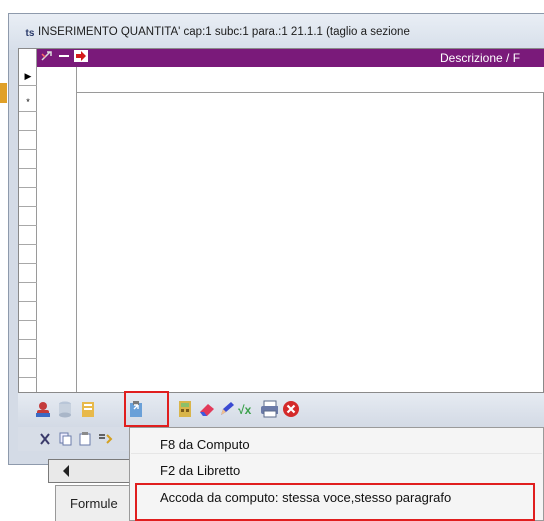 The height and width of the screenshot is (521, 544). What do you see at coordinates (291, 409) in the screenshot?
I see `close-red-icon` at bounding box center [291, 409].